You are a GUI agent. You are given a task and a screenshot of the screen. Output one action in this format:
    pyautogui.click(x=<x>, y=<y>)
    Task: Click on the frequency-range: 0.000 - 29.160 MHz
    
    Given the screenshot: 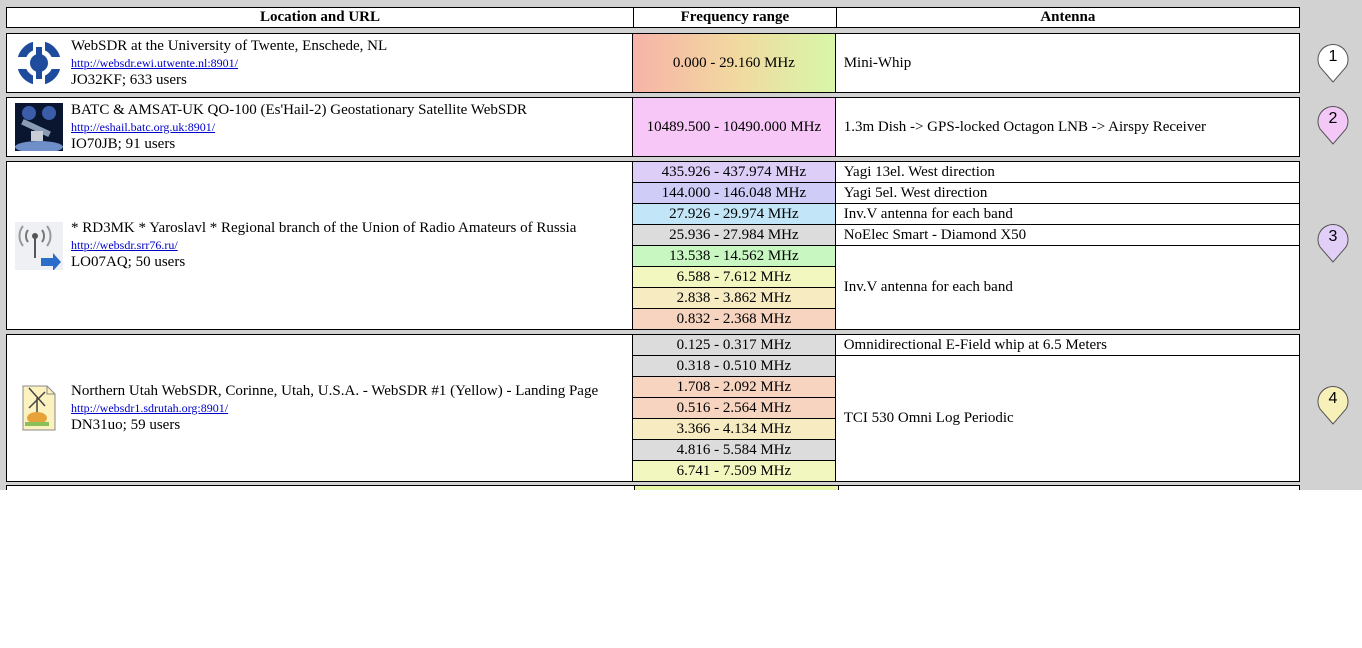 What is the action you would take?
    pyautogui.click(x=734, y=63)
    